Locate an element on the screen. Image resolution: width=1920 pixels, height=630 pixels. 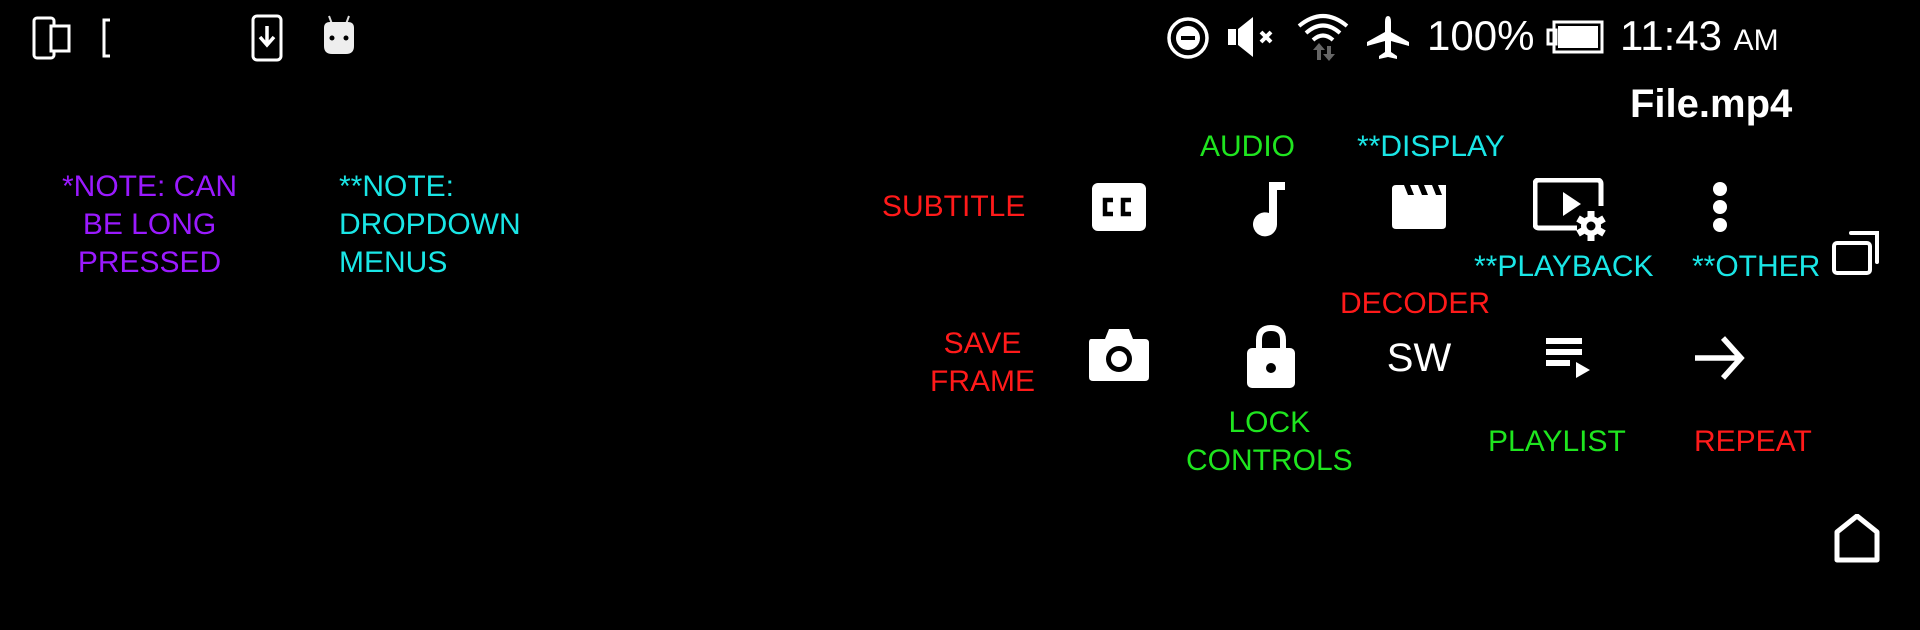
note-line: PRESSED is located at coordinates (149, 262).